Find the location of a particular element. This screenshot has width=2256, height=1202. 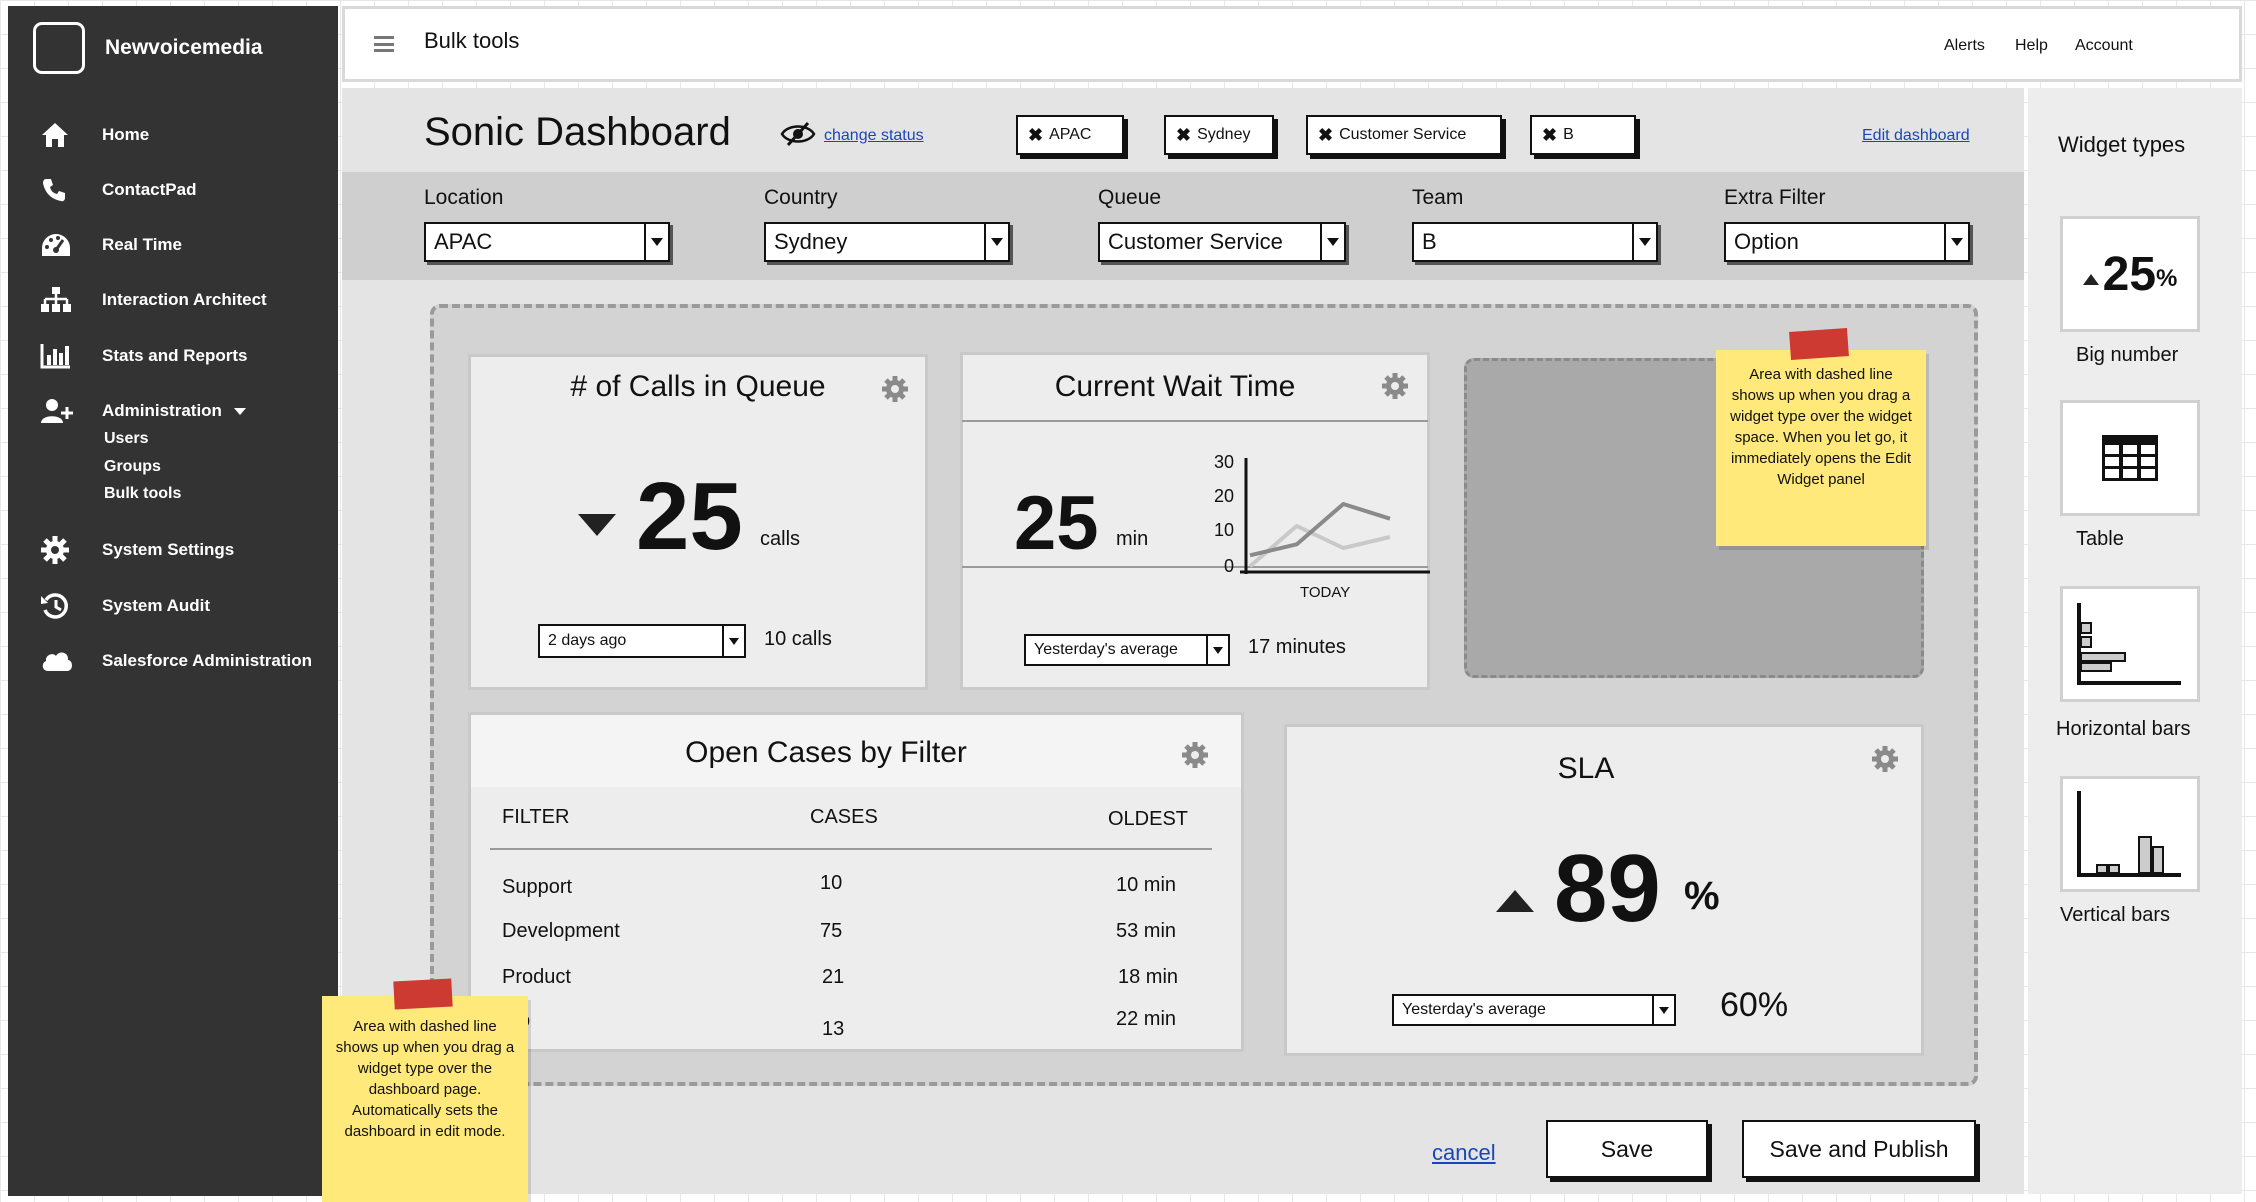

chip-label: Customer Service is located at coordinates (1403, 134).